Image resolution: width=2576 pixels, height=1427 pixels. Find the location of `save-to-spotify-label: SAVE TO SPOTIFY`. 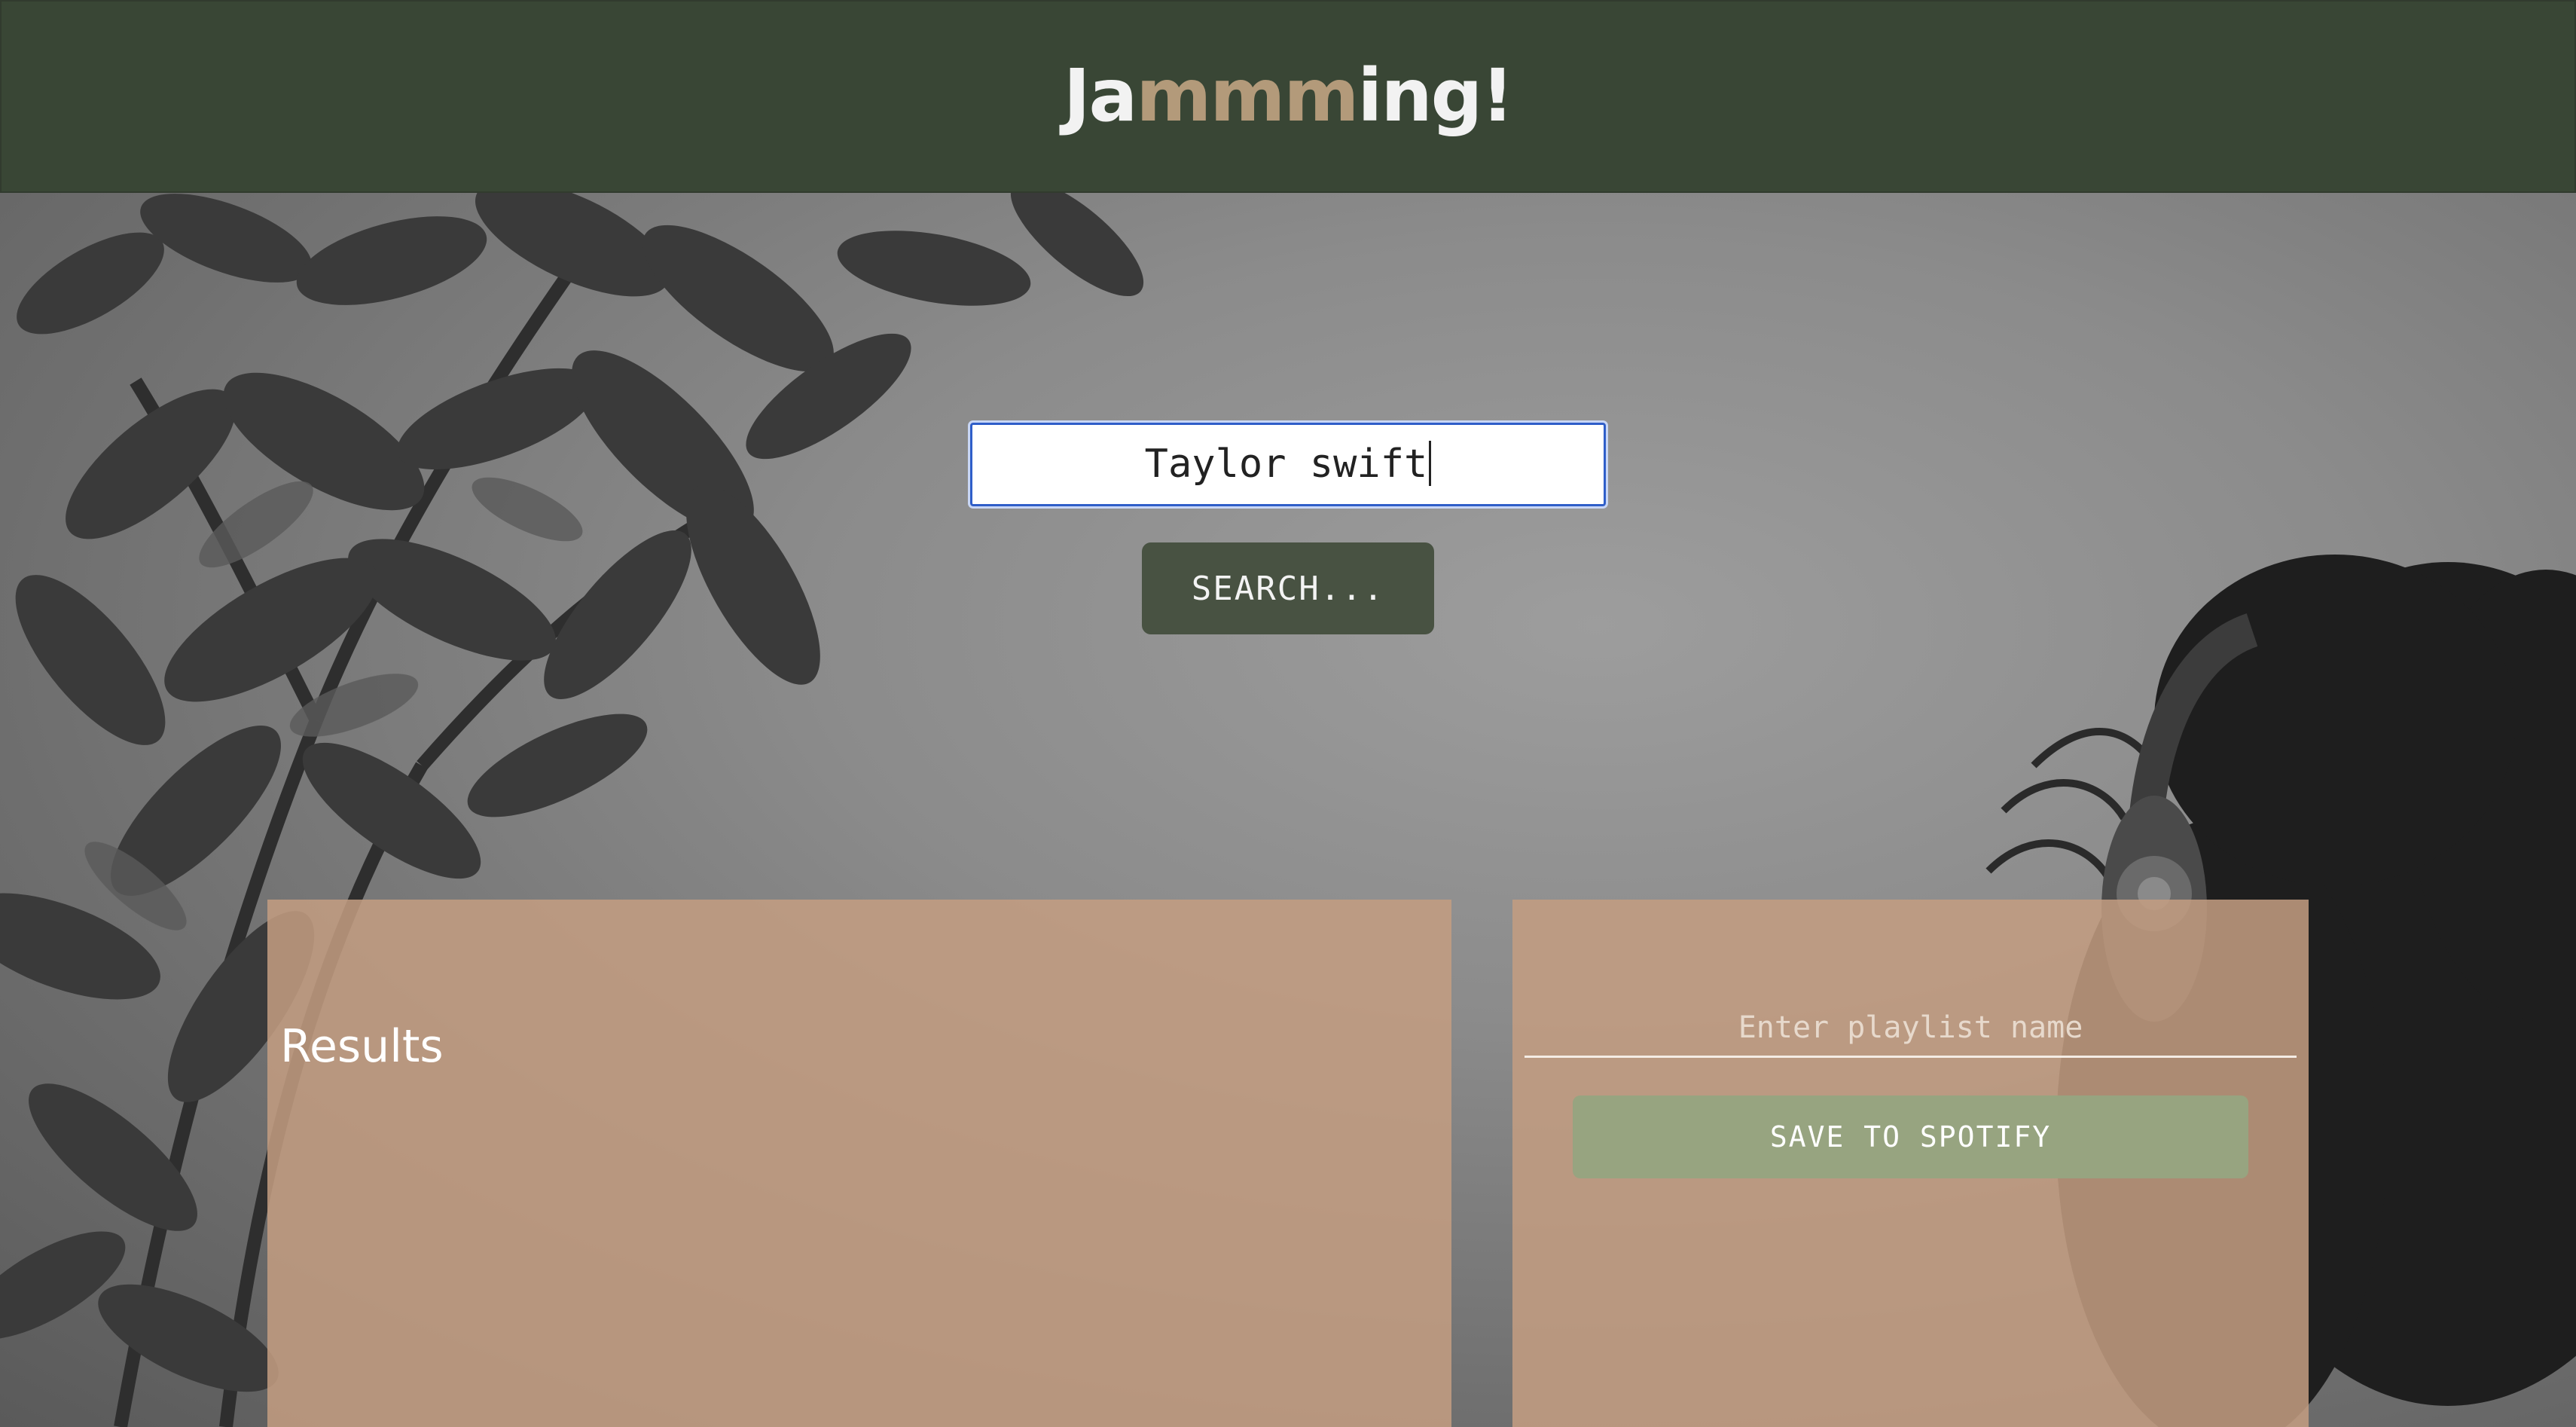

save-to-spotify-label: SAVE TO SPOTIFY is located at coordinates (1911, 1137).